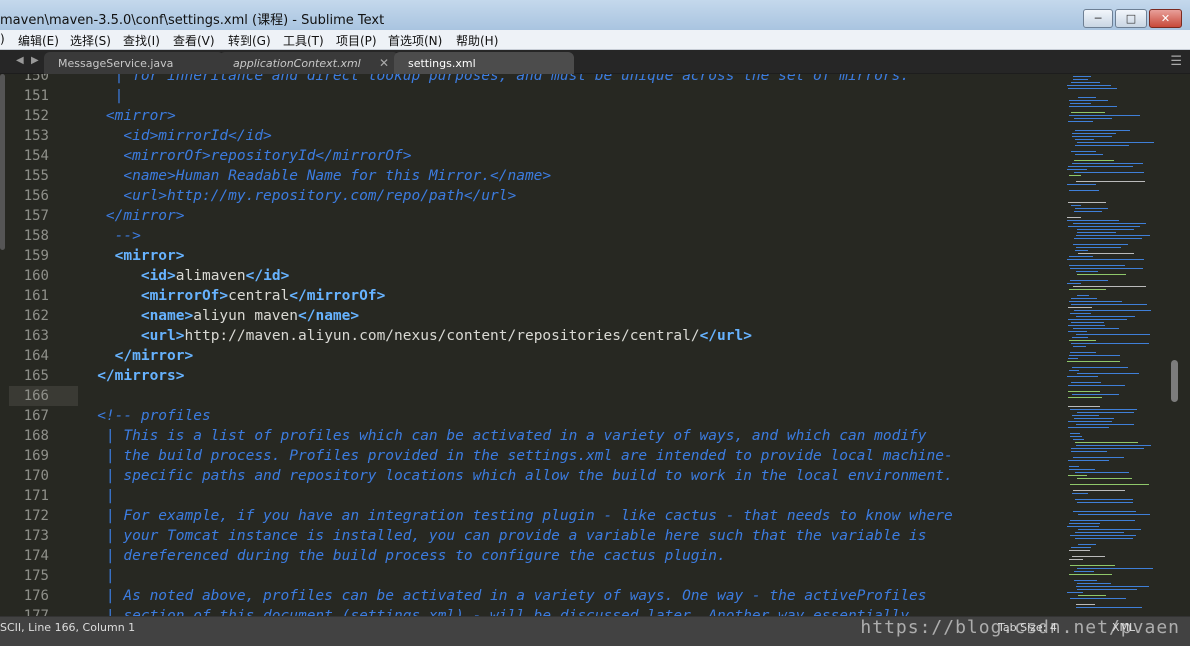 Image resolution: width=1190 pixels, height=646 pixels. What do you see at coordinates (90, 40) in the screenshot?
I see `menu-item-selection: 选择(S)` at bounding box center [90, 40].